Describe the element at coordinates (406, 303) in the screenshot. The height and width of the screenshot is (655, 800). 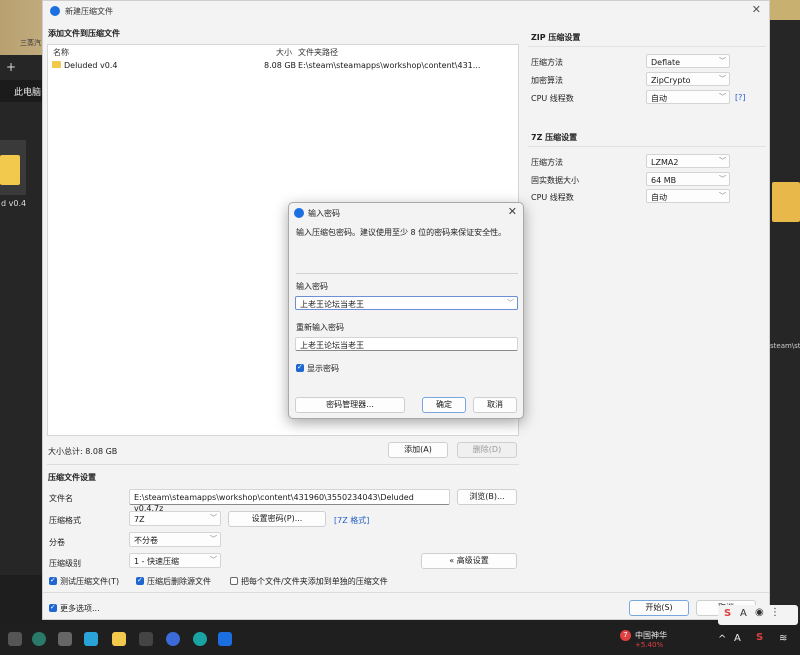
I see `password-input: 上老王论坛当老王 ﹀` at that location.